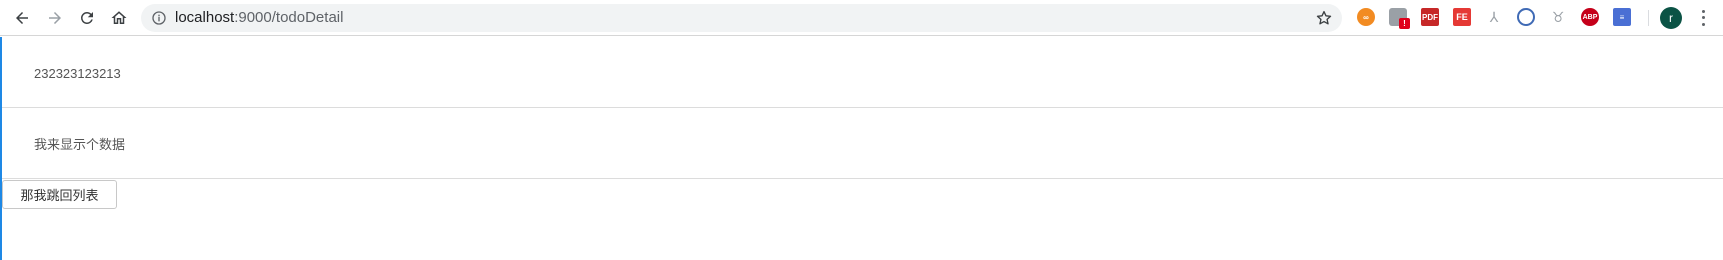 This screenshot has width=1723, height=260. What do you see at coordinates (59, 194) in the screenshot?
I see `back-to-list-button: 那我跳回列表` at bounding box center [59, 194].